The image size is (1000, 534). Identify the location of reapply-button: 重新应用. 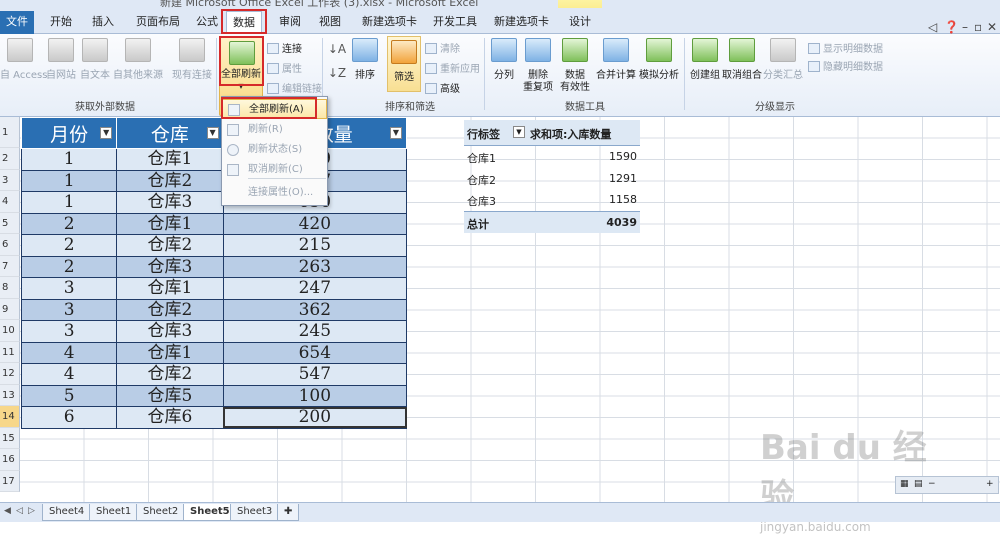
(452, 67).